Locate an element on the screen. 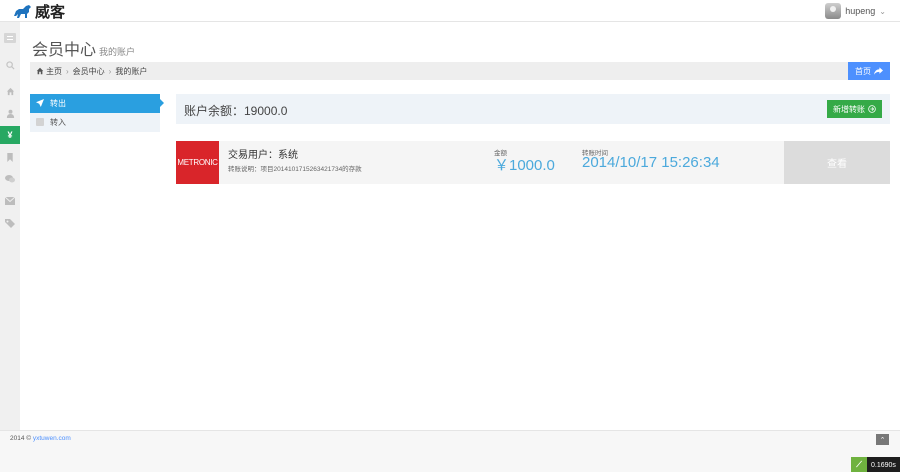 The height and width of the screenshot is (472, 900). sidebar-item-tags is located at coordinates (10, 223).